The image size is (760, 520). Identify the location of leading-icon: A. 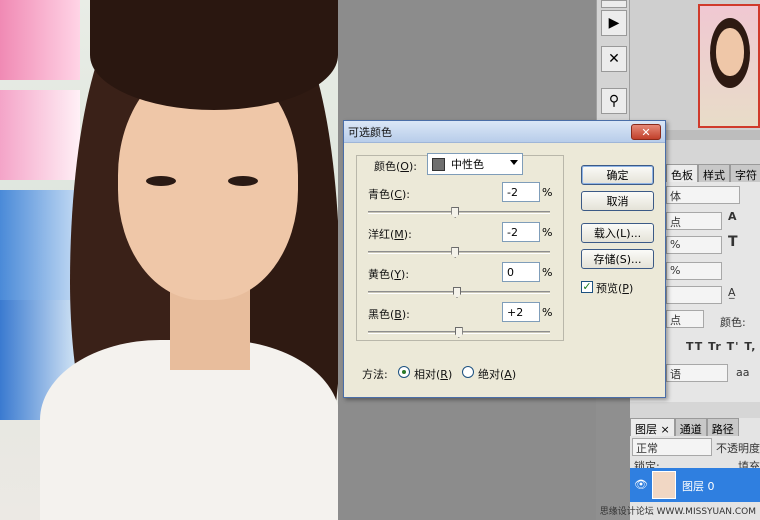
(732, 216).